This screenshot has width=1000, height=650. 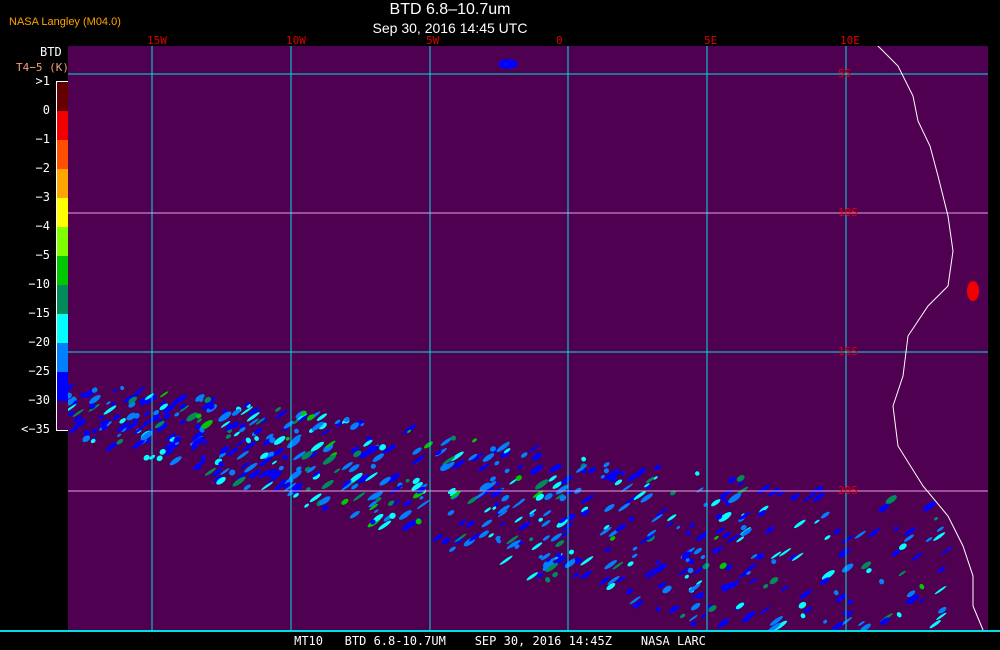 I want to click on longitude-label: 15W, so click(x=157, y=40).